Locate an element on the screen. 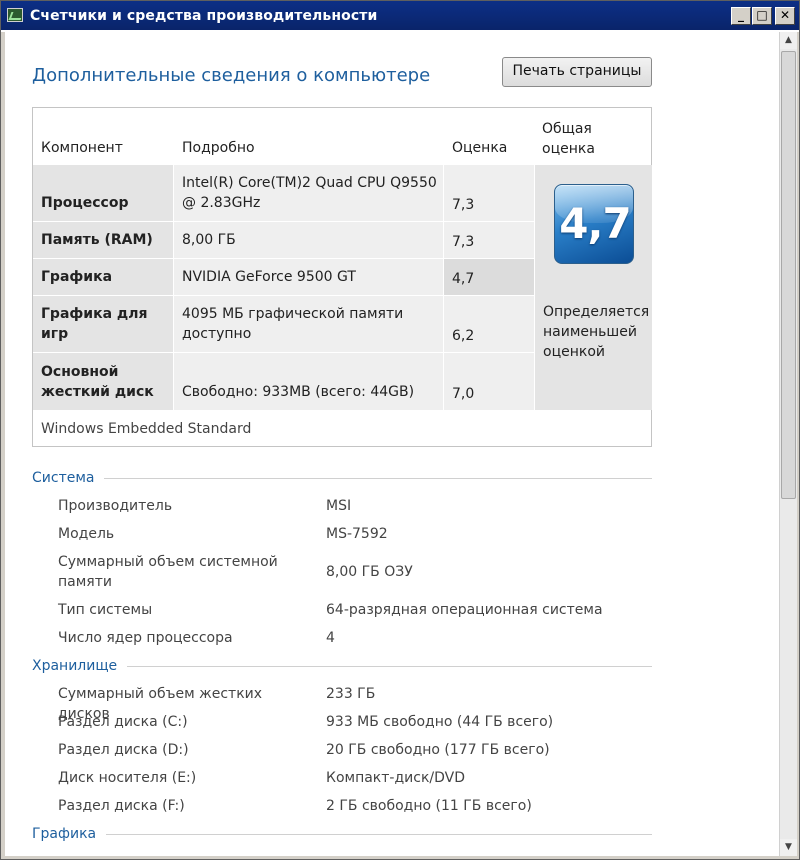  component-name: Процессор is located at coordinates (103, 193).